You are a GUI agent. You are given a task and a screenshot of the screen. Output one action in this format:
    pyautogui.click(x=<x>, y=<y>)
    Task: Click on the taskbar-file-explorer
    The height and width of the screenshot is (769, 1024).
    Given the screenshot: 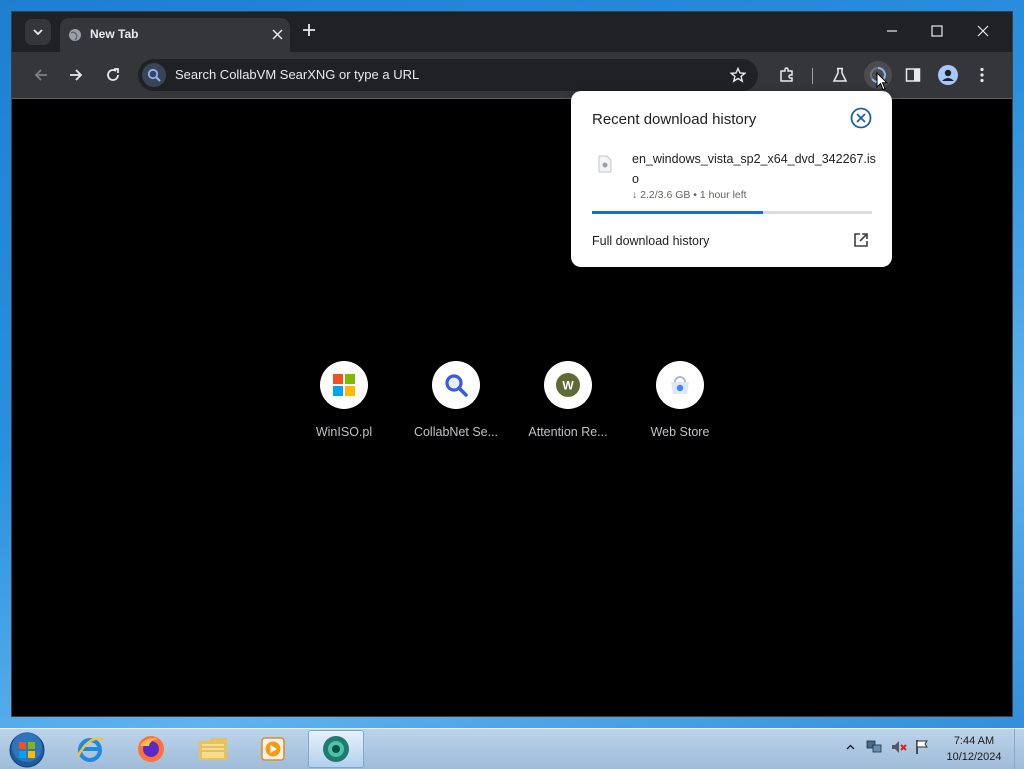 What is the action you would take?
    pyautogui.click(x=213, y=749)
    